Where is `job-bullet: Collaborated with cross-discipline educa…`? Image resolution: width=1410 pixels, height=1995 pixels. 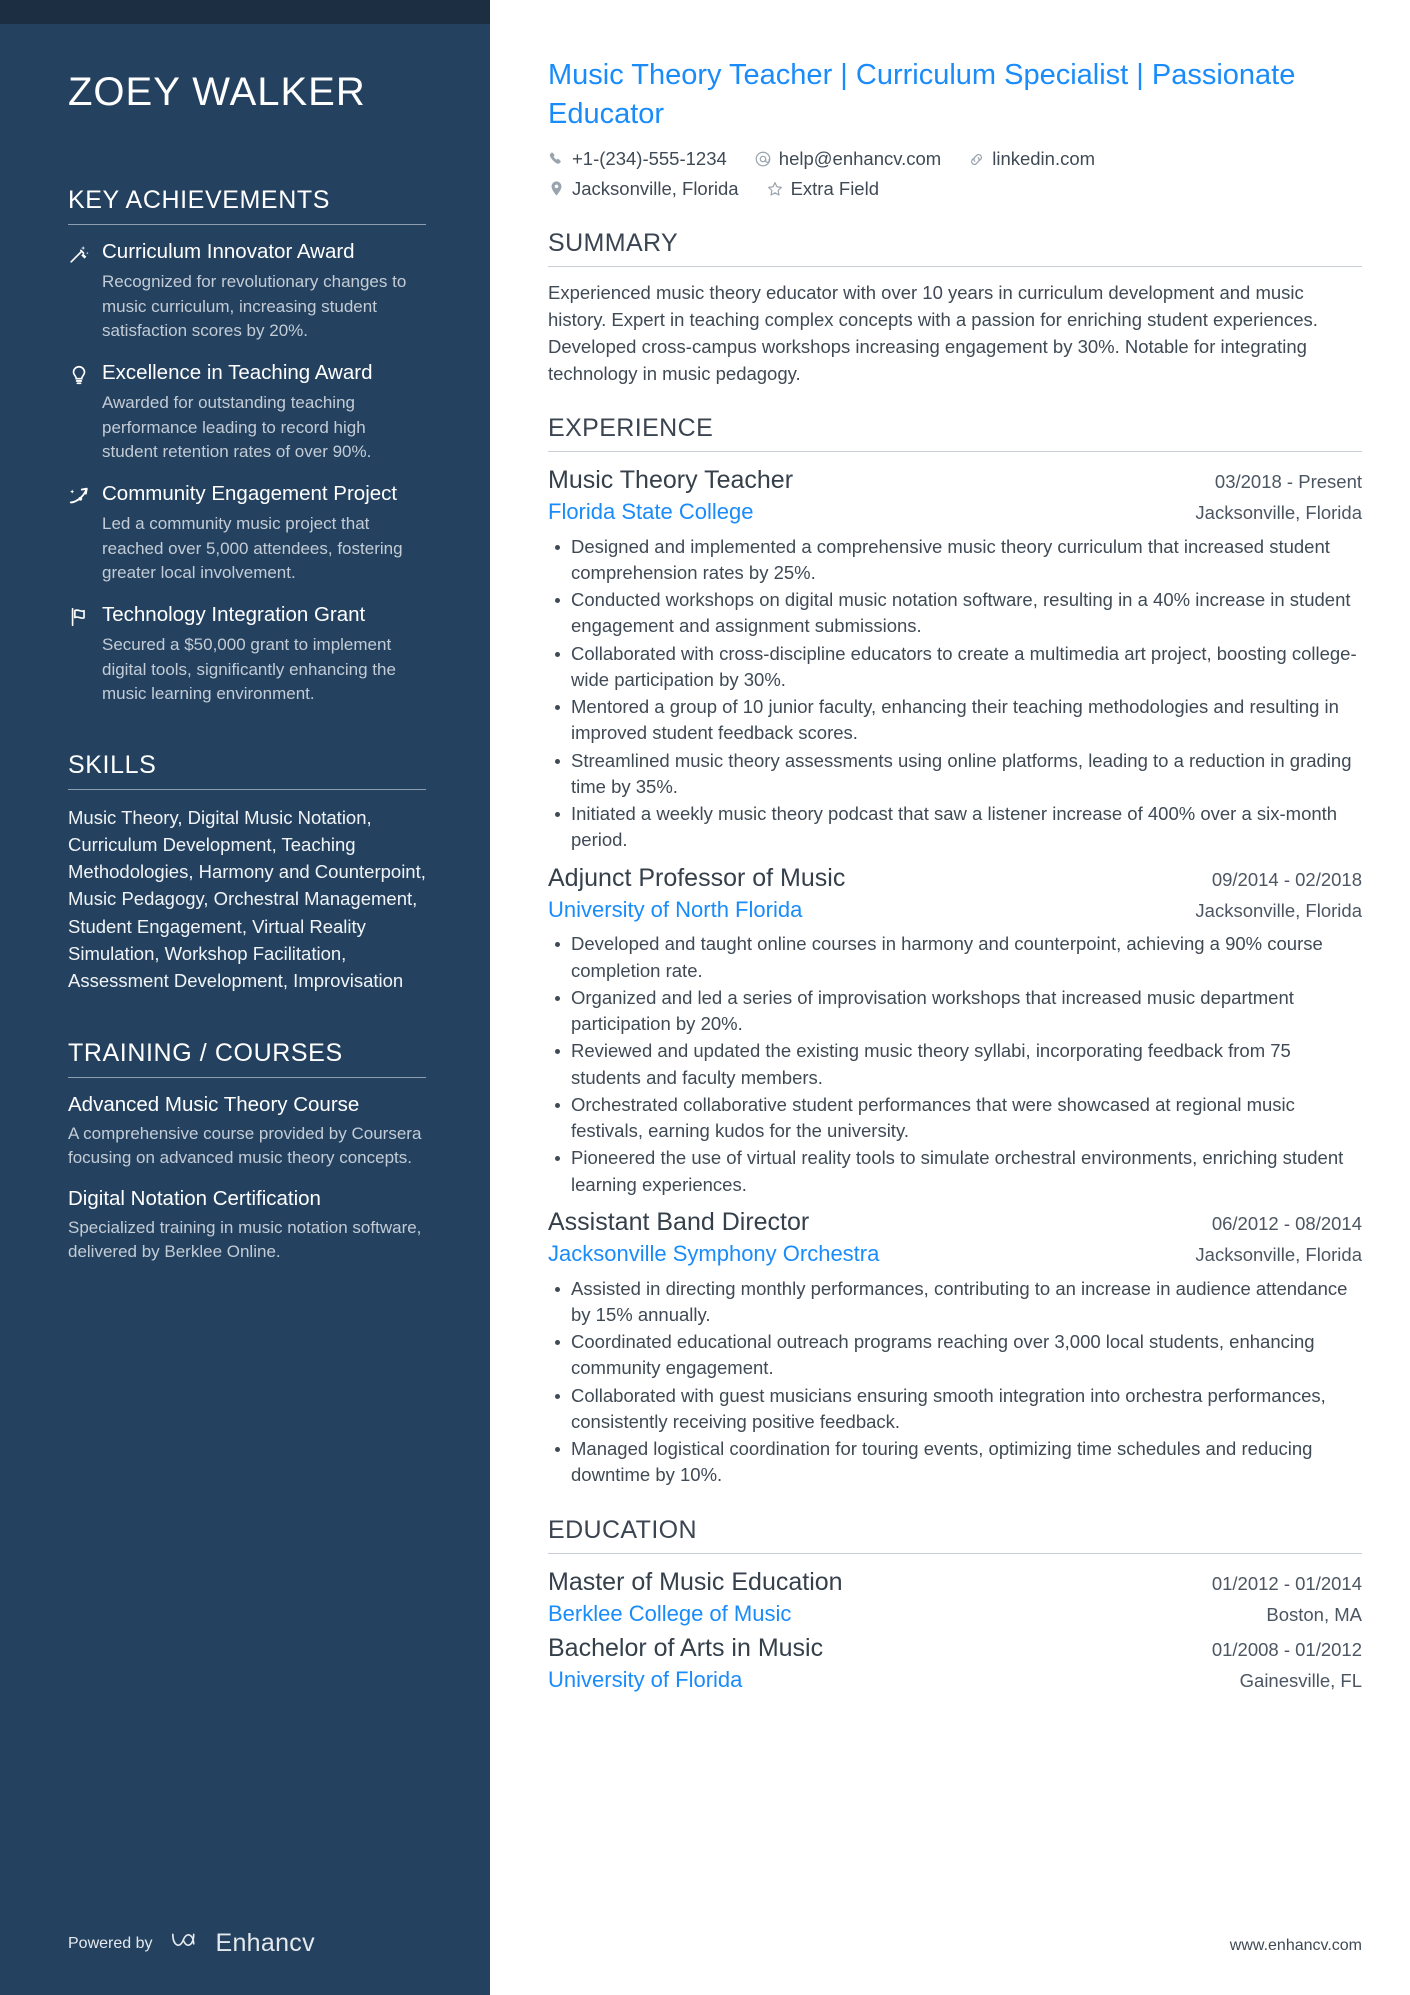
job-bullet: Collaborated with cross-discipline educa… is located at coordinates (955, 667).